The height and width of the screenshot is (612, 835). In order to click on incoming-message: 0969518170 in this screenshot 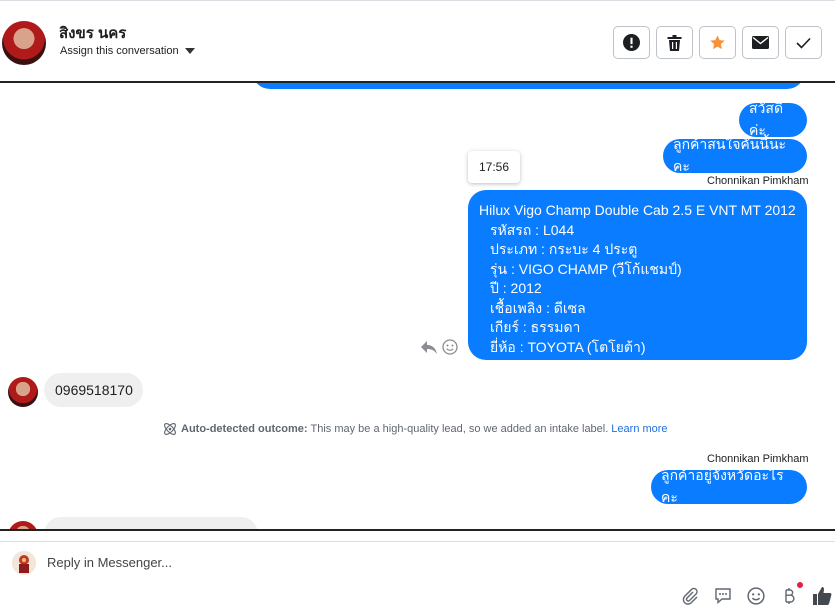, I will do `click(93, 390)`.